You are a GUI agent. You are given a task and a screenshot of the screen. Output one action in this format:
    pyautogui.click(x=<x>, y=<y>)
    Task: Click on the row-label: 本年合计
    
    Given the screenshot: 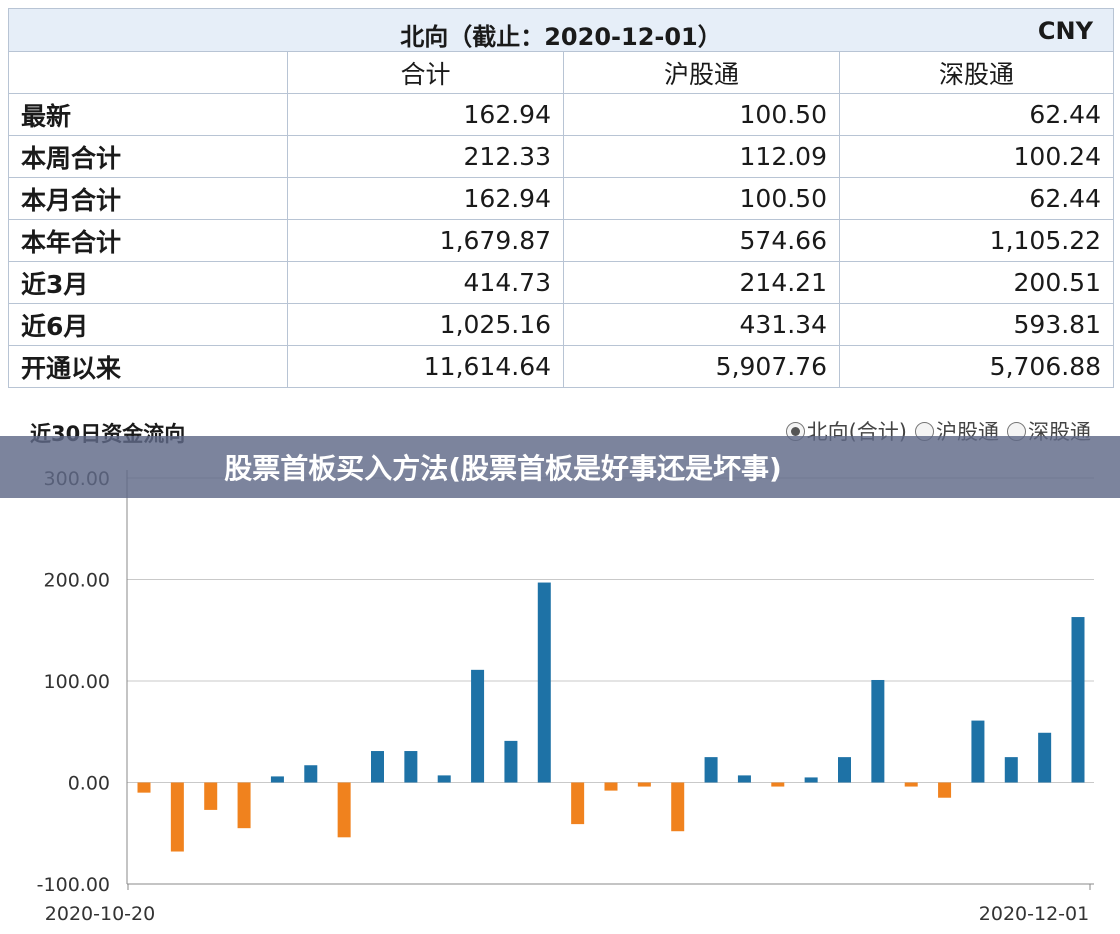 What is the action you would take?
    pyautogui.click(x=148, y=240)
    